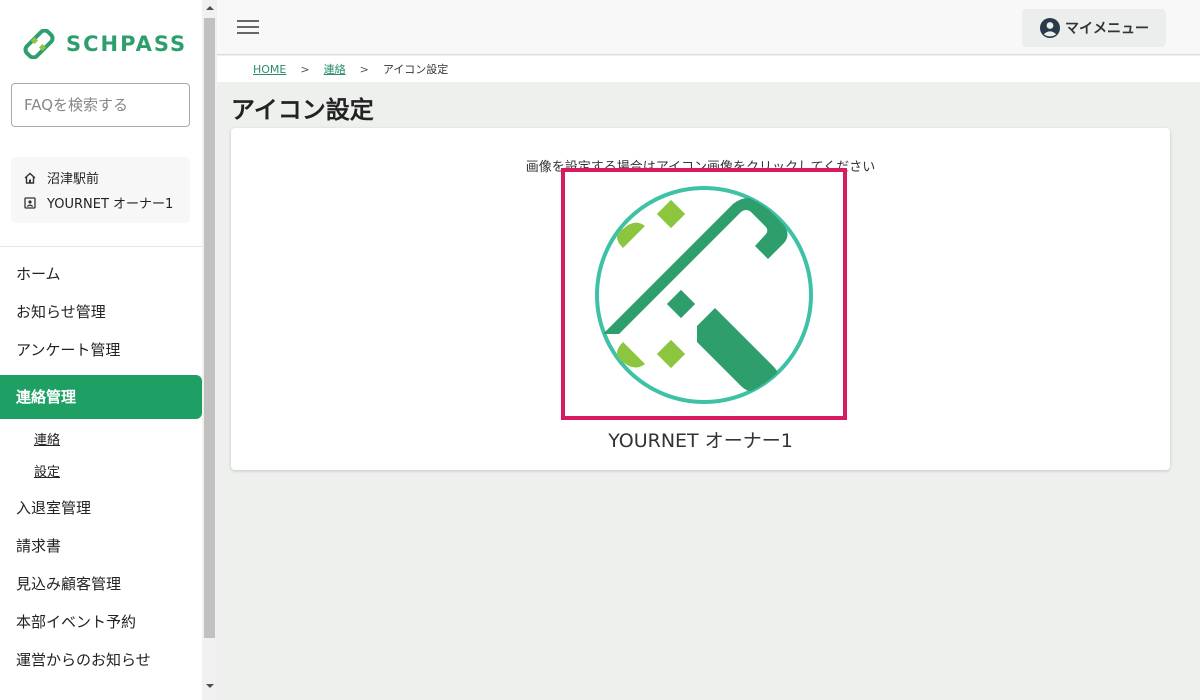  Describe the element at coordinates (101, 274) in the screenshot. I see `sidebar-item-home: ホーム` at that location.